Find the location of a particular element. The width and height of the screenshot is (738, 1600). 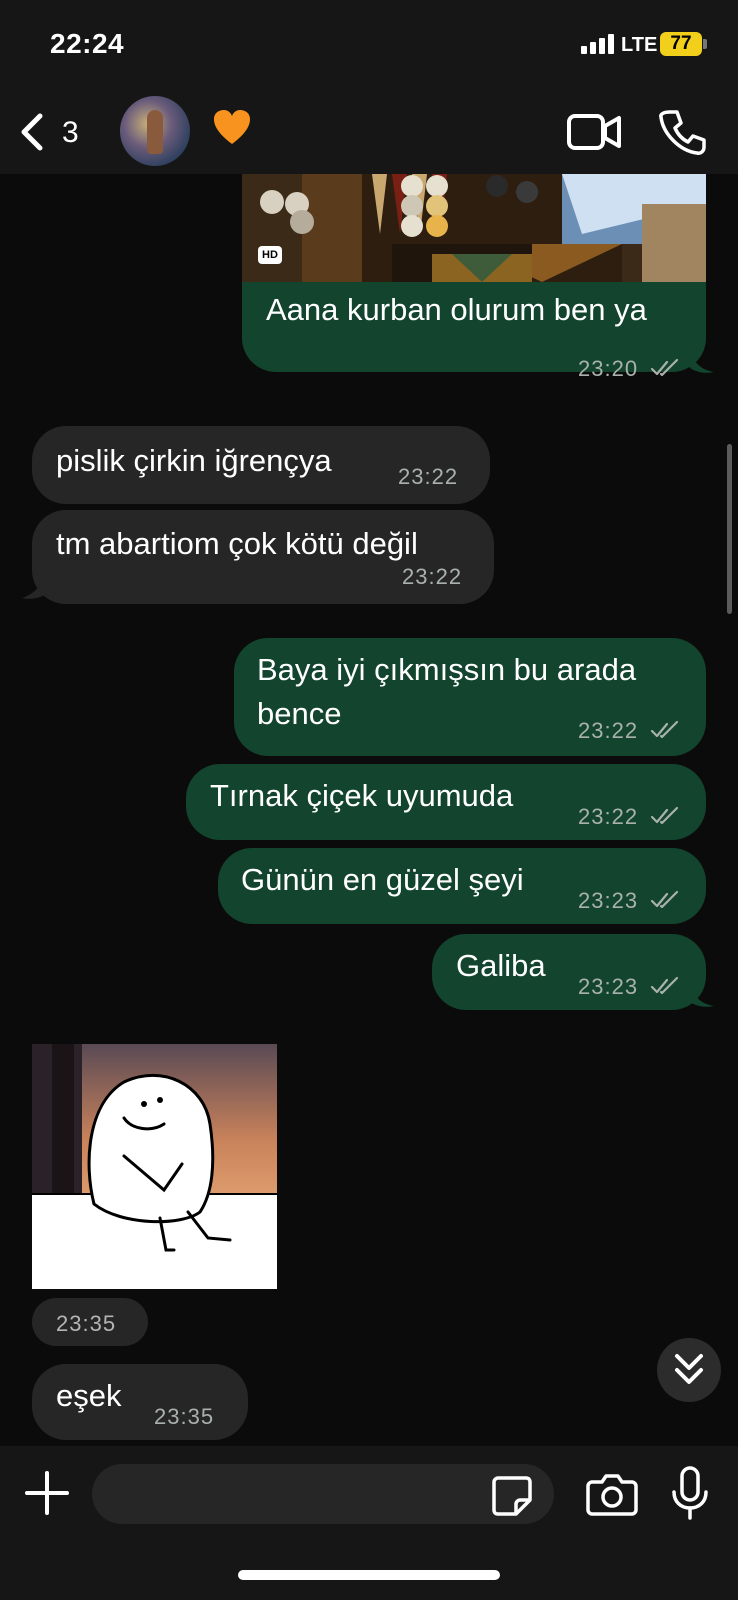

scroll-indicator is located at coordinates (729, 529).